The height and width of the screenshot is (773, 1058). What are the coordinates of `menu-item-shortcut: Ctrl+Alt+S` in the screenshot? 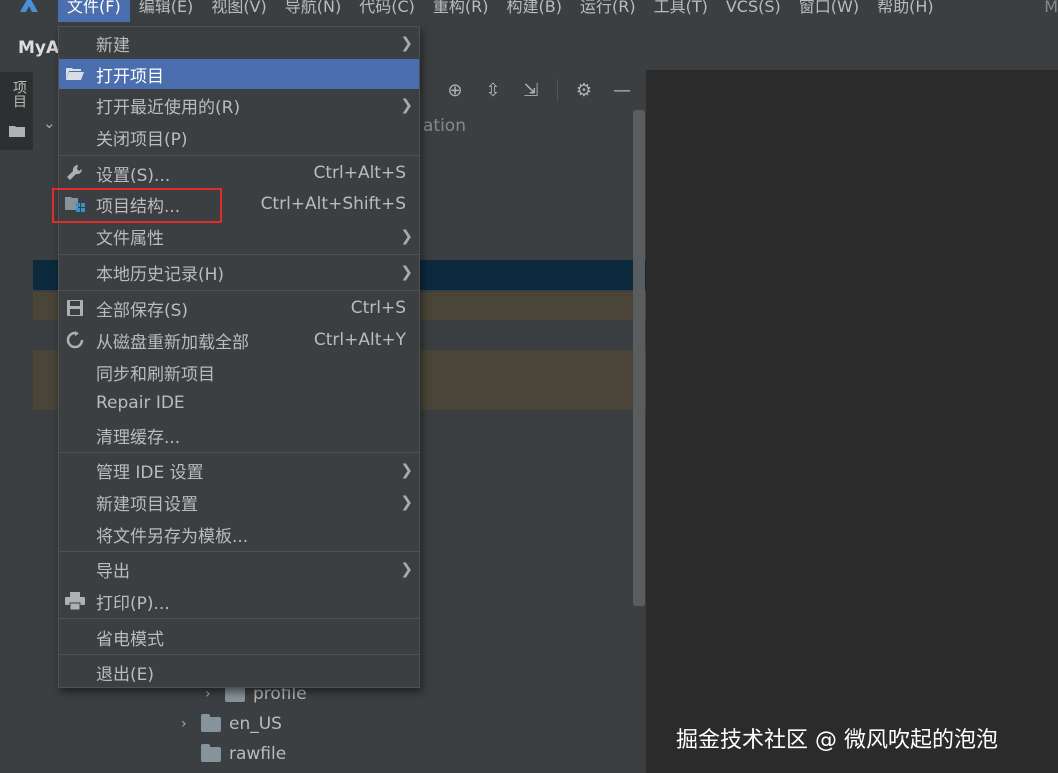 It's located at (359, 173).